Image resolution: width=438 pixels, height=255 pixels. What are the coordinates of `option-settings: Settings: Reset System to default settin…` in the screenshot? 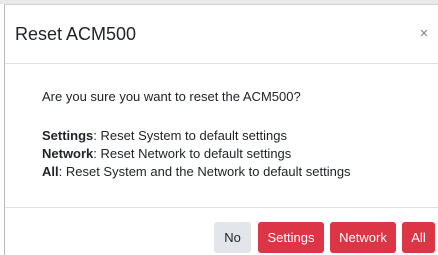 It's located at (196, 136).